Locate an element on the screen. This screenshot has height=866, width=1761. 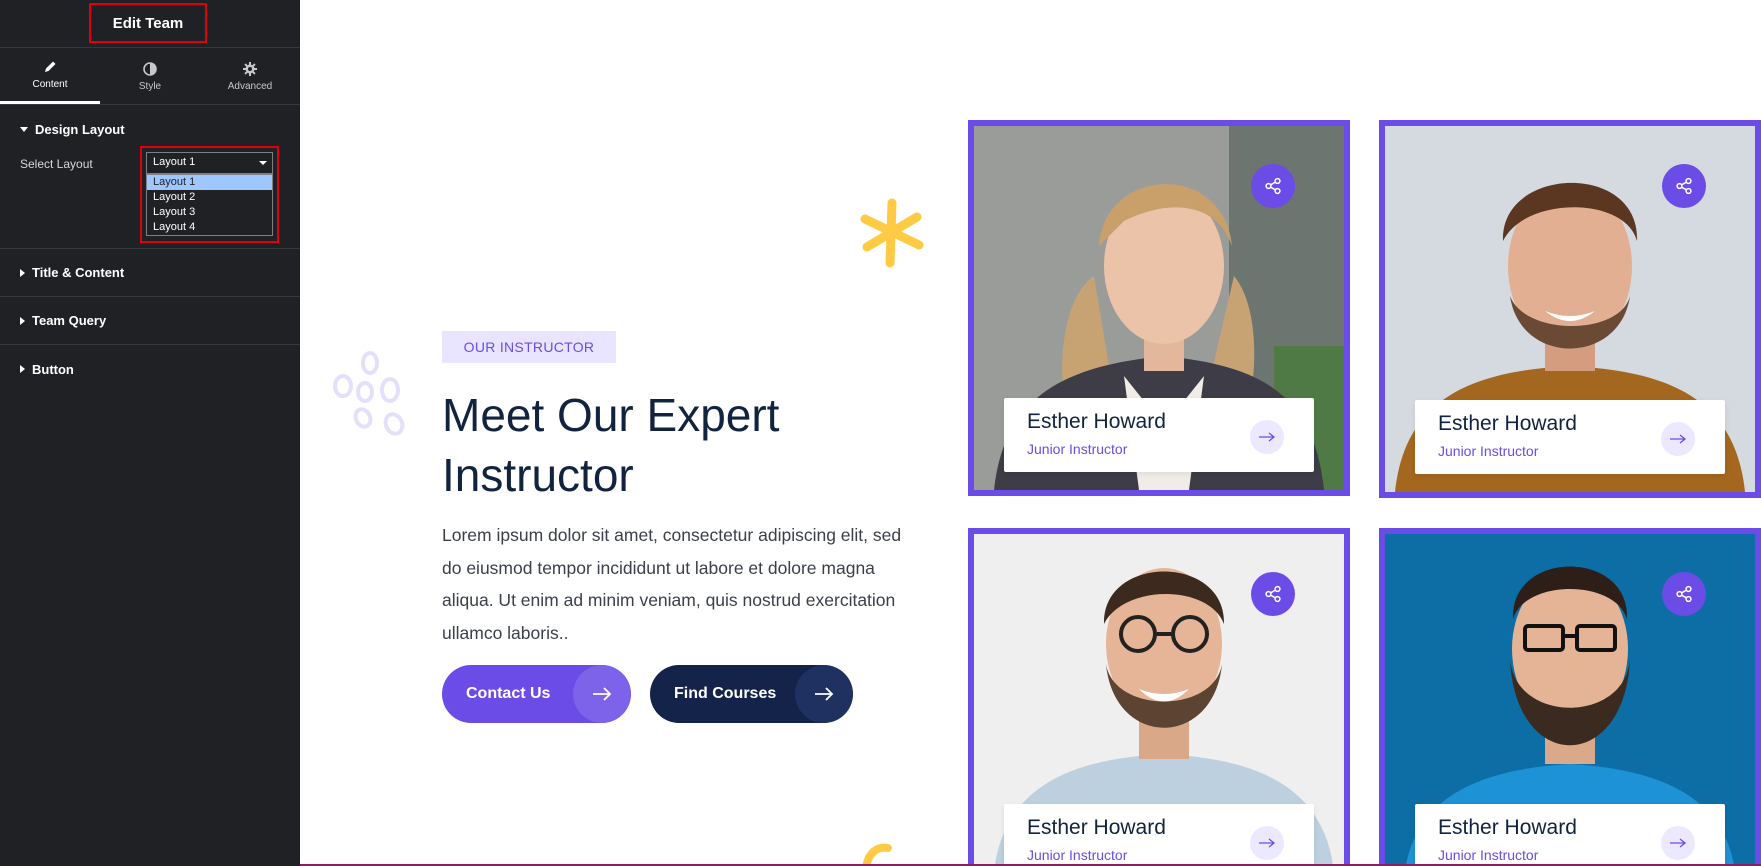
section-team-query: Team Query is located at coordinates (150, 321).